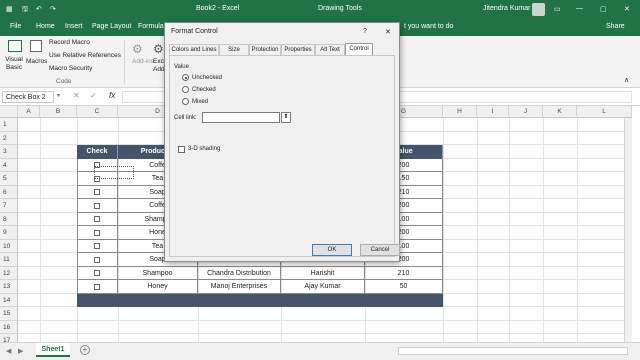 Image resolution: width=640 pixels, height=360 pixels. What do you see at coordinates (137, 49) in the screenshot?
I see `gear-icon: ⚙` at bounding box center [137, 49].